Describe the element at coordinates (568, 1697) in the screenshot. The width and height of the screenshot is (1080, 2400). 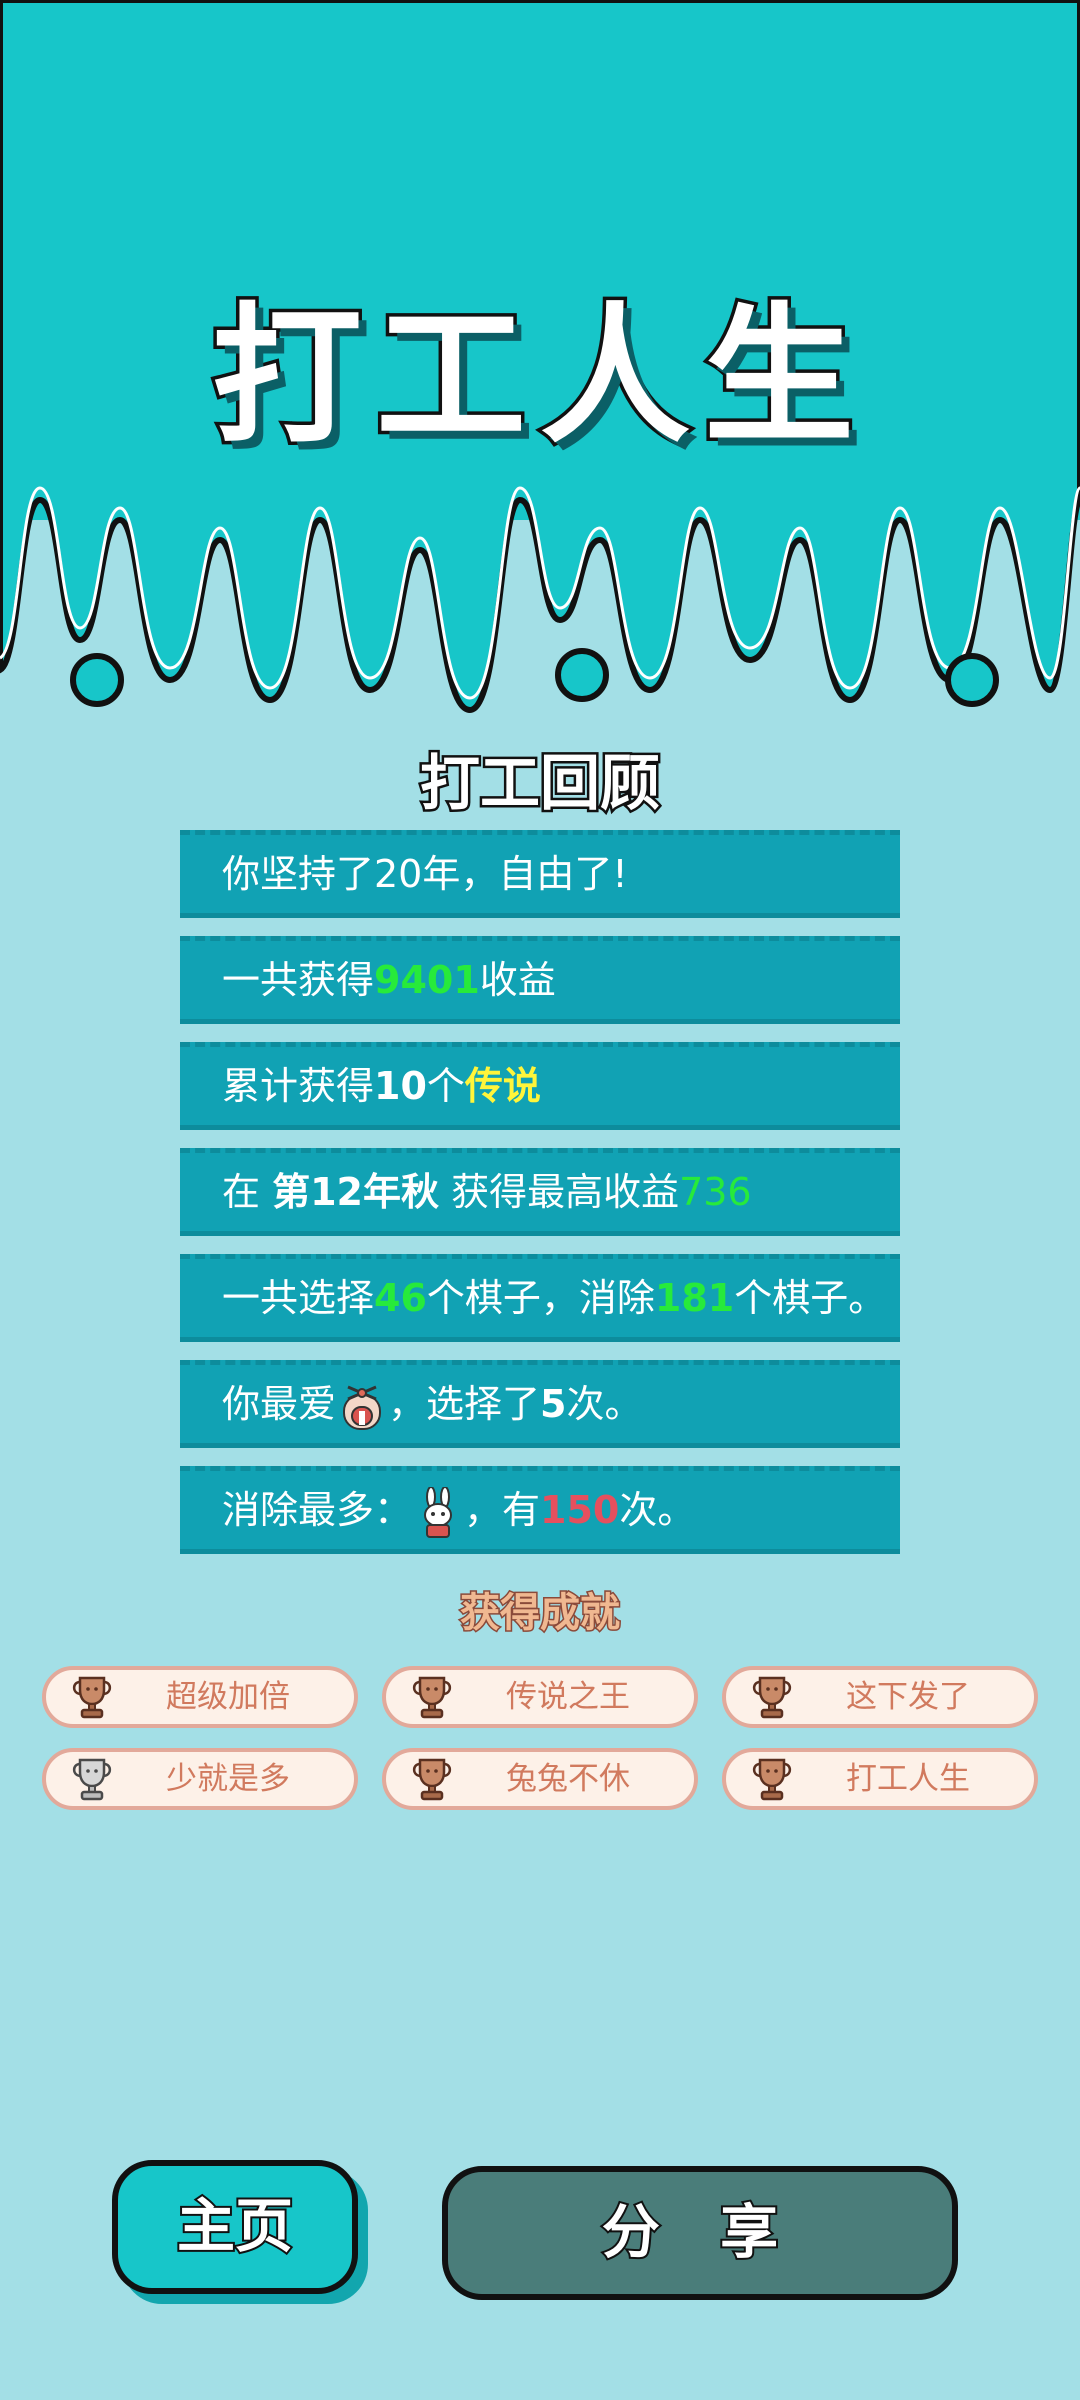
I see `achievement-label: 传说之王` at that location.